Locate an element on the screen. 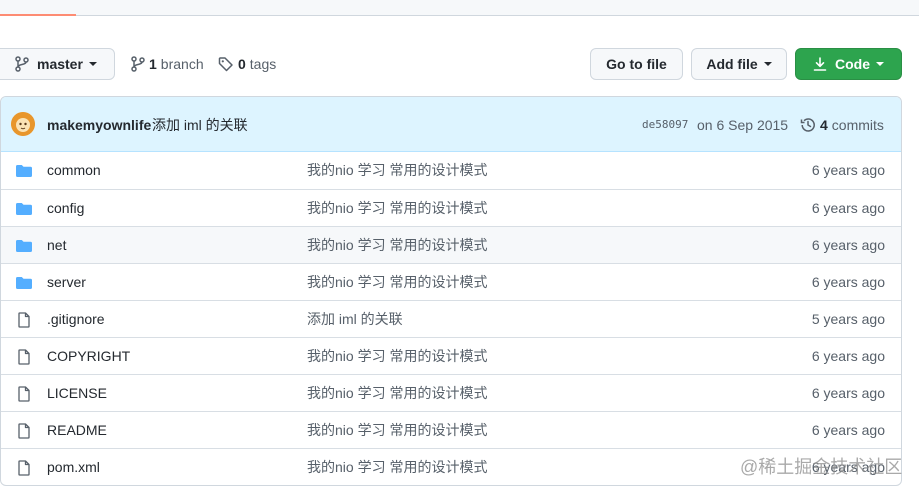 The image size is (919, 492). branches-count: 1 is located at coordinates (153, 64).